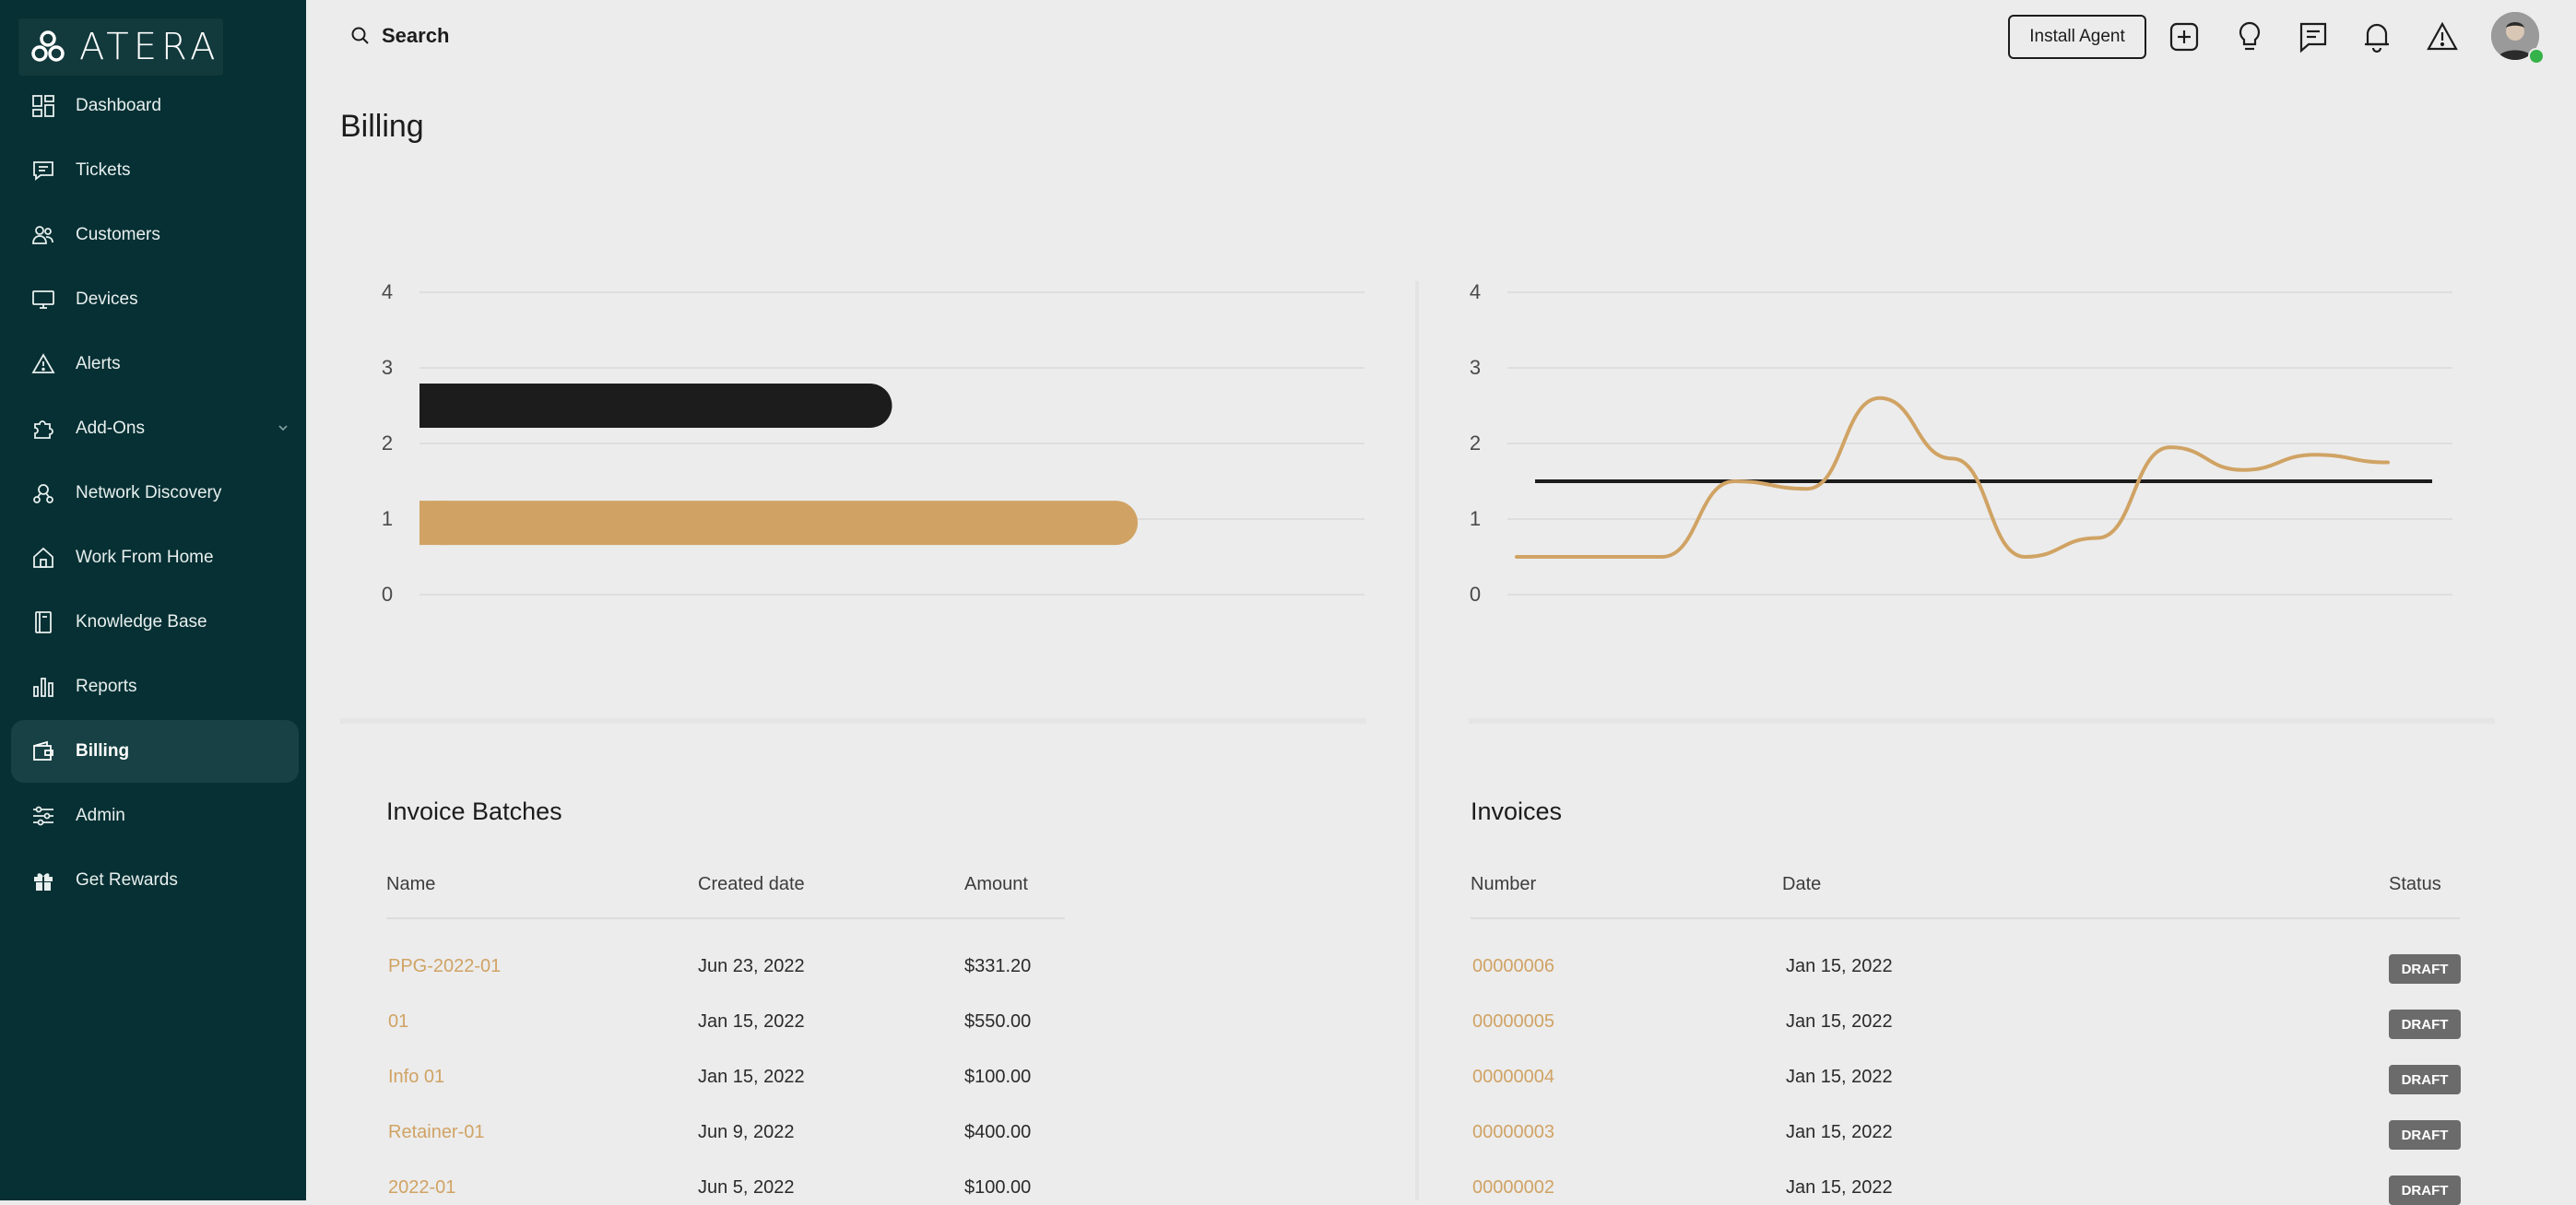  Describe the element at coordinates (410, 884) in the screenshot. I see `column-header-name: Name` at that location.